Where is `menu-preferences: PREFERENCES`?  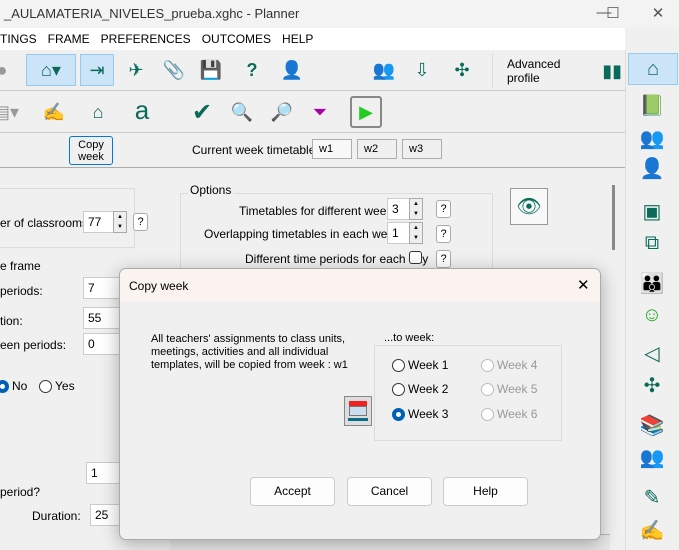
menu-preferences: PREFERENCES is located at coordinates (146, 39).